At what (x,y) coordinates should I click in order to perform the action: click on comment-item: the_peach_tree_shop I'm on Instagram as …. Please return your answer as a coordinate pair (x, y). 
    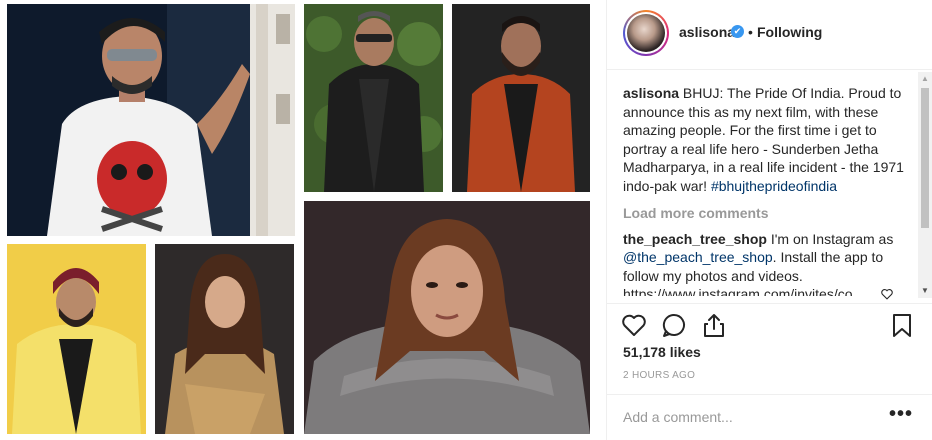
    Looking at the image, I should click on (768, 263).